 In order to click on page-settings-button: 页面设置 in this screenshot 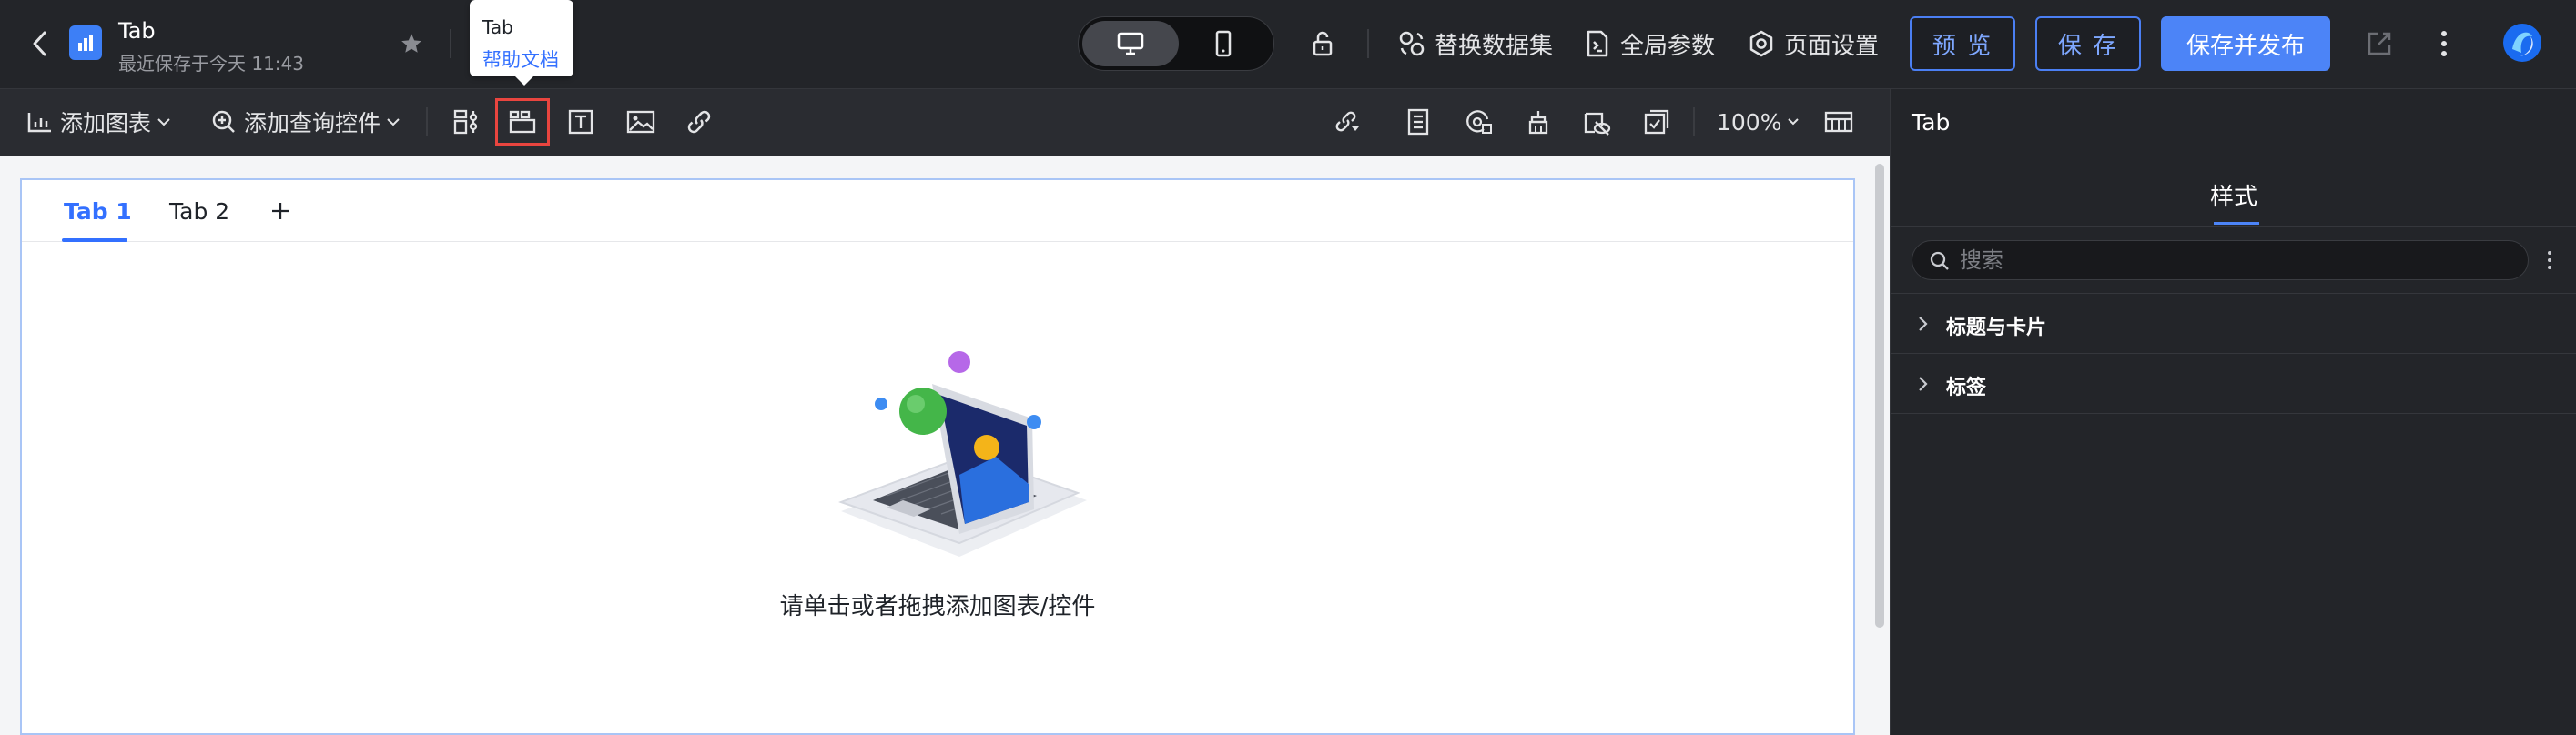, I will do `click(1812, 43)`.